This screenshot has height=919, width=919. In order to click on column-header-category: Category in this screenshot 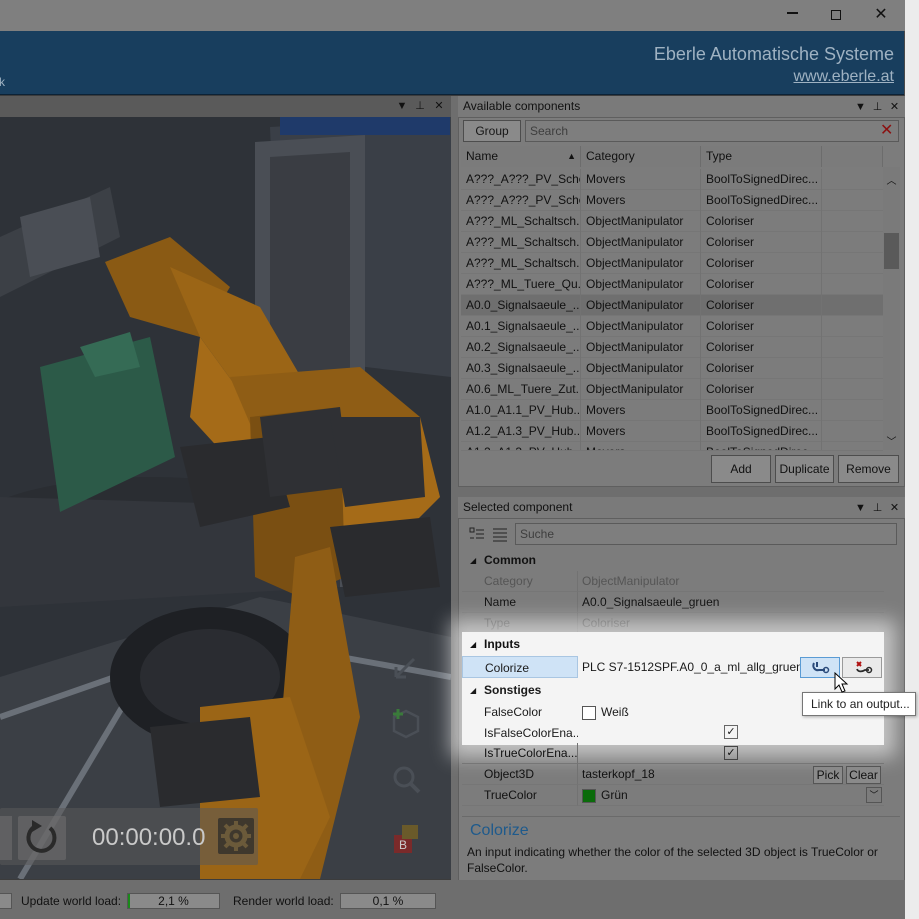, I will do `click(641, 156)`.